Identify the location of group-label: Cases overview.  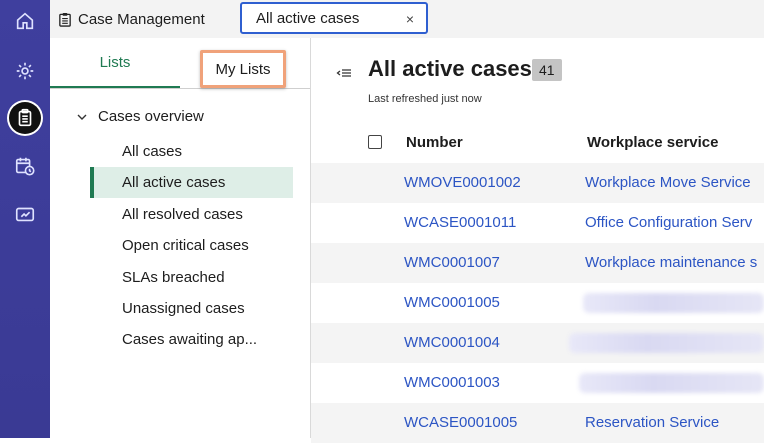
(151, 116).